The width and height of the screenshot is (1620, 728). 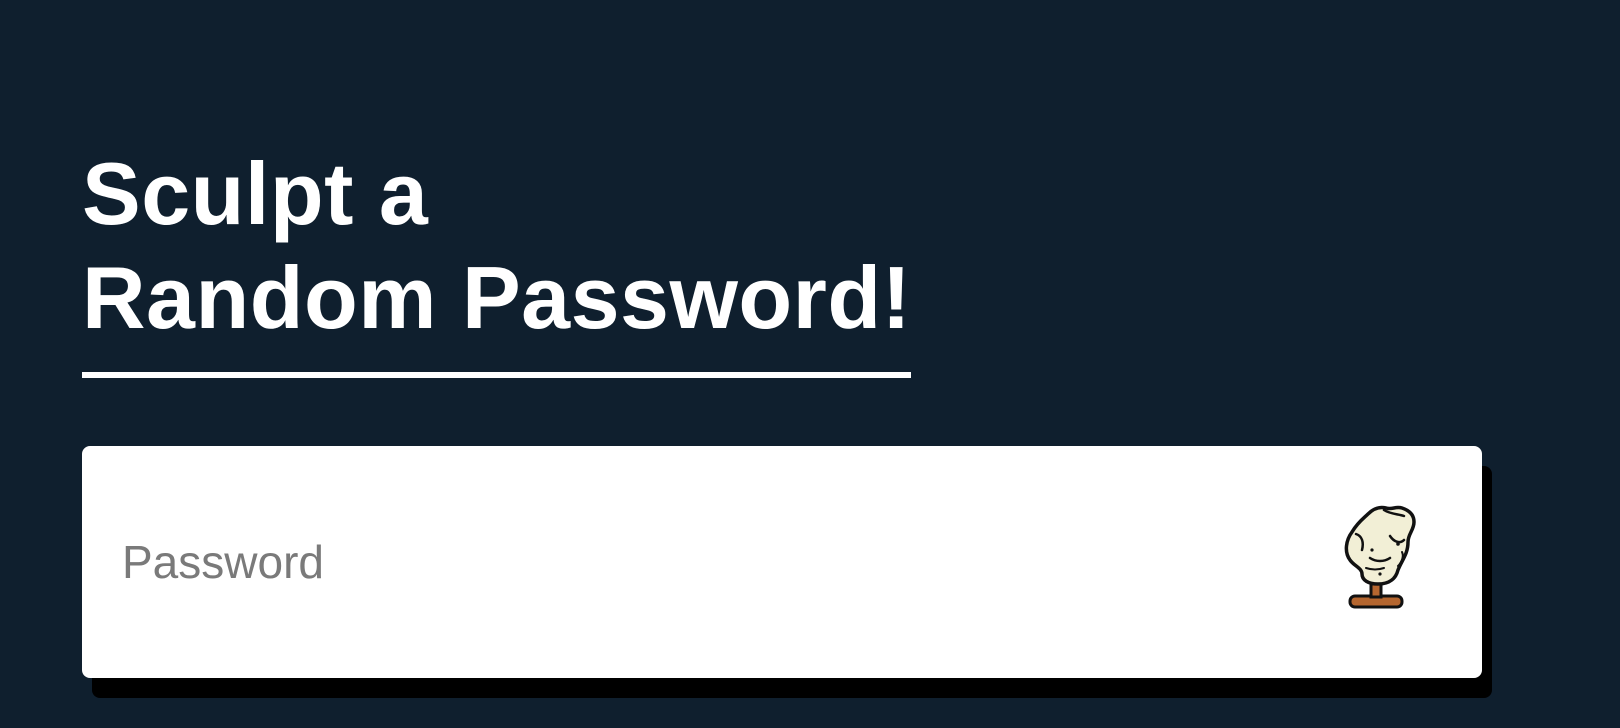 I want to click on page-title-line-1: Sculpt a, so click(x=255, y=193).